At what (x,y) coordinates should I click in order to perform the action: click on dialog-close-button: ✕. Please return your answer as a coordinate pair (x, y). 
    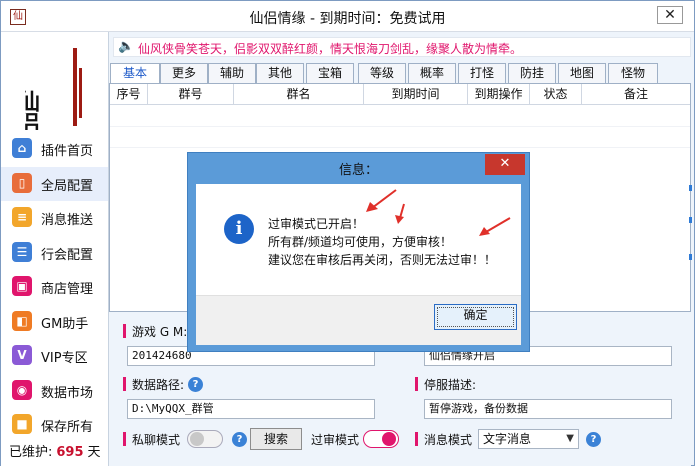
    Looking at the image, I should click on (505, 164).